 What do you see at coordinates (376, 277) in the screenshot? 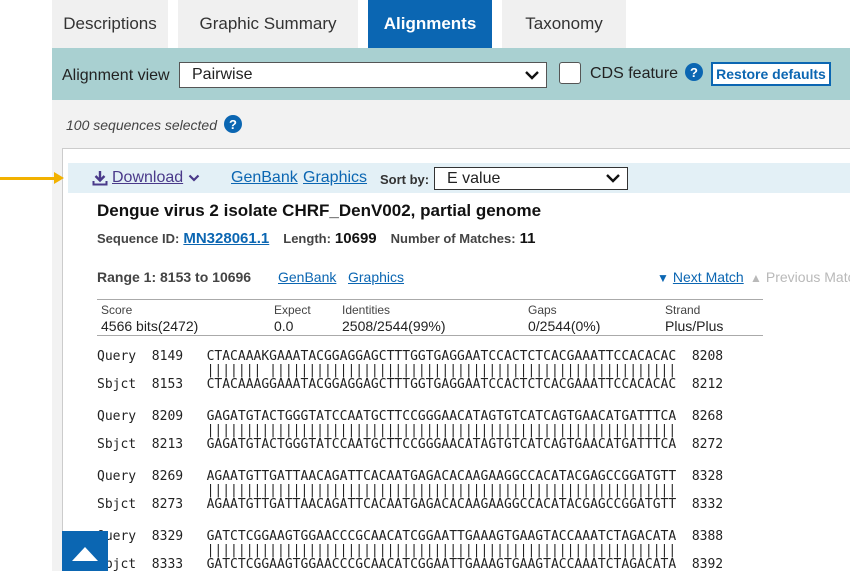
I see `range-graphics-link: Graphics` at bounding box center [376, 277].